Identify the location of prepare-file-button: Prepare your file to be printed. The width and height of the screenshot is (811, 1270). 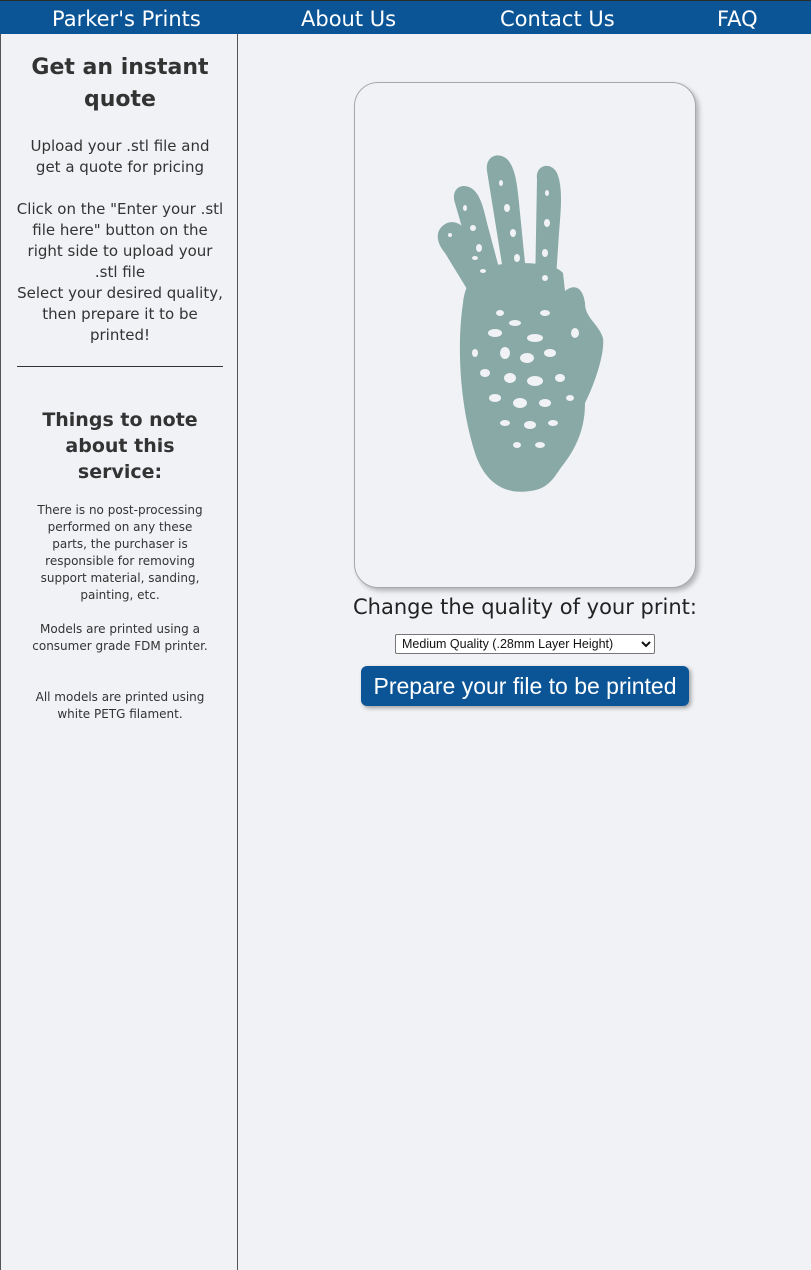
(525, 686).